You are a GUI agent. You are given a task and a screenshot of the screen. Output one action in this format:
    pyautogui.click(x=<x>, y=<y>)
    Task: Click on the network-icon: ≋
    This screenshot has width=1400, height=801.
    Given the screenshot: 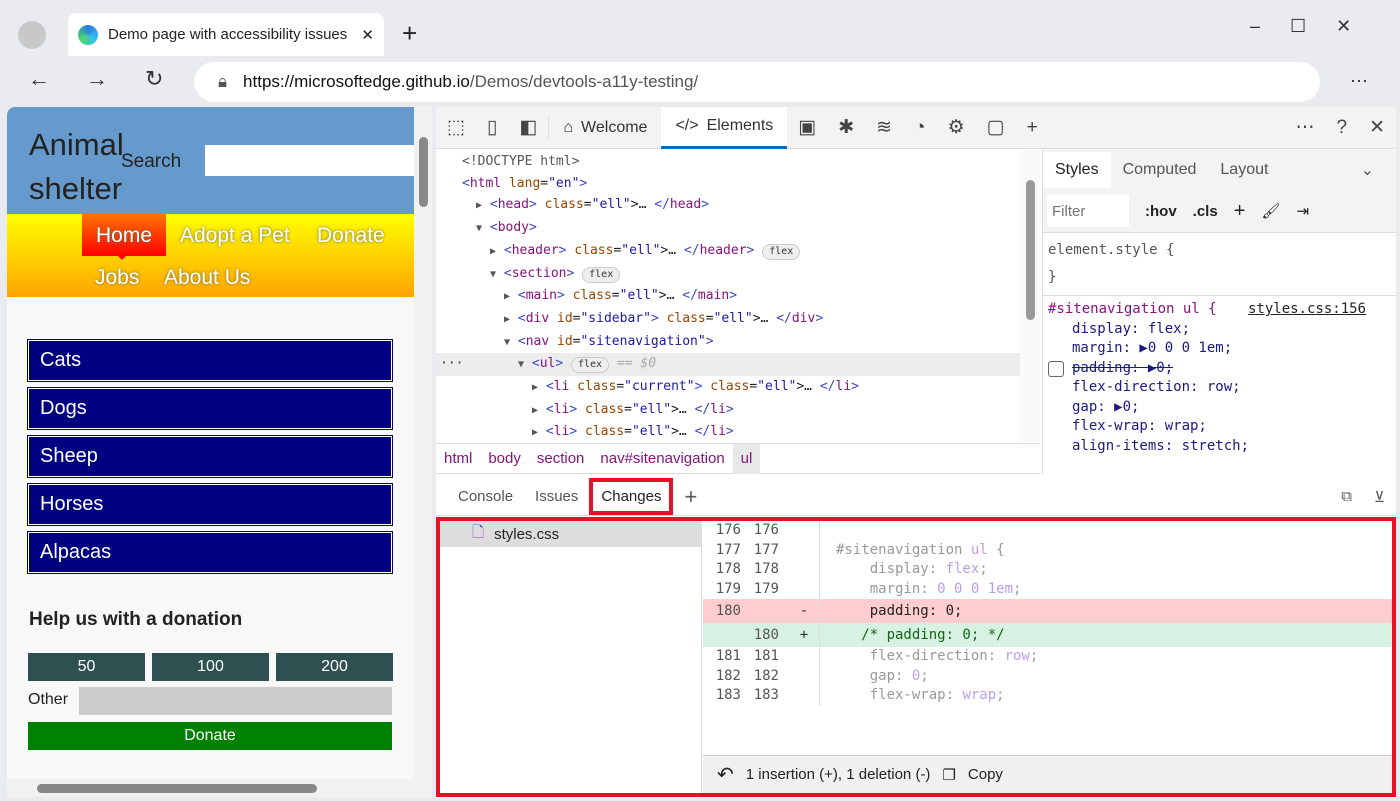 What is the action you would take?
    pyautogui.click(x=884, y=127)
    